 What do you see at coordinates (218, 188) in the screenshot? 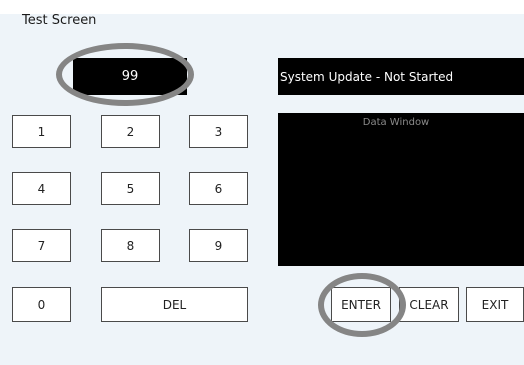
I see `key-6: 6` at bounding box center [218, 188].